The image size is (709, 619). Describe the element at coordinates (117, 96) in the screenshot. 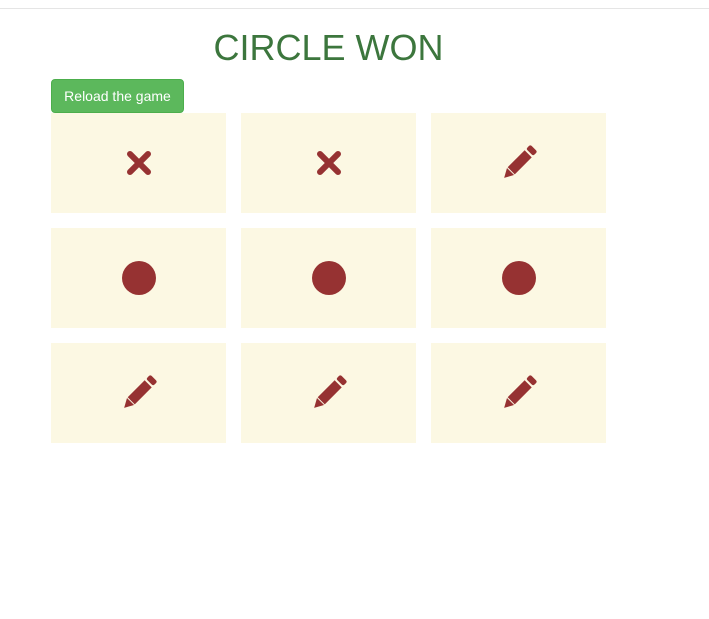

I see `reload-game-button: Reload the game` at that location.